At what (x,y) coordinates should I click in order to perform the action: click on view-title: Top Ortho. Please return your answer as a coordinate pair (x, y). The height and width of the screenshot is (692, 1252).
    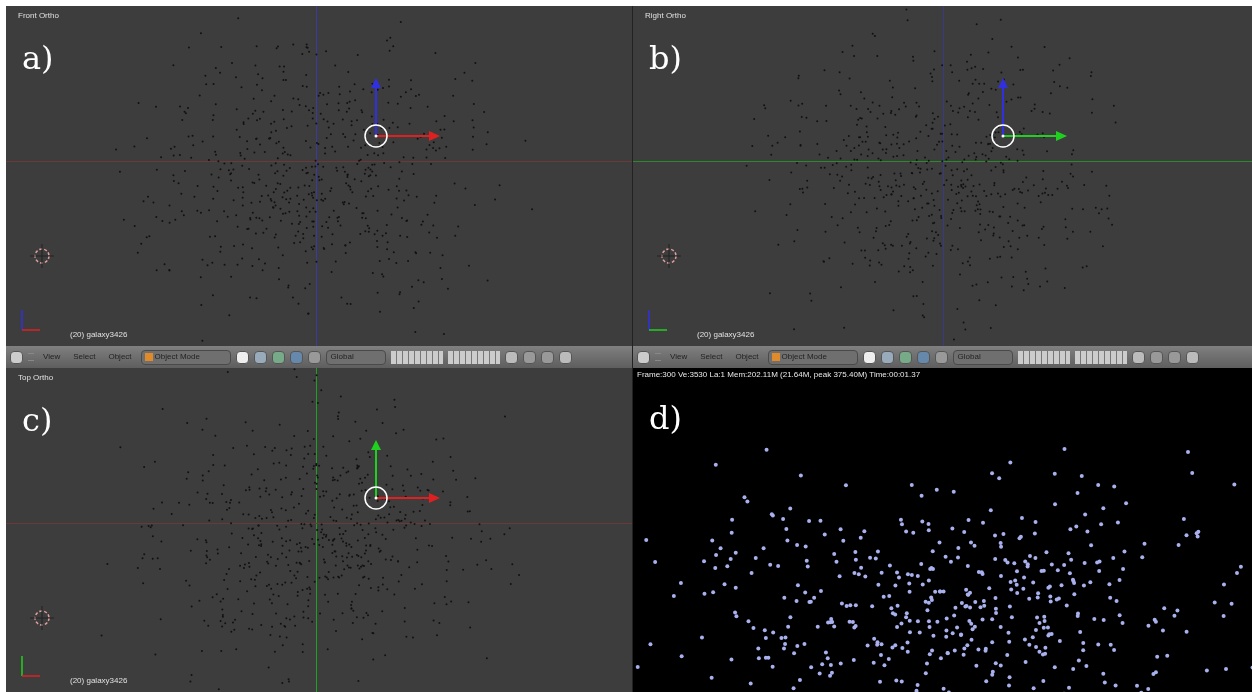
    Looking at the image, I should click on (36, 378).